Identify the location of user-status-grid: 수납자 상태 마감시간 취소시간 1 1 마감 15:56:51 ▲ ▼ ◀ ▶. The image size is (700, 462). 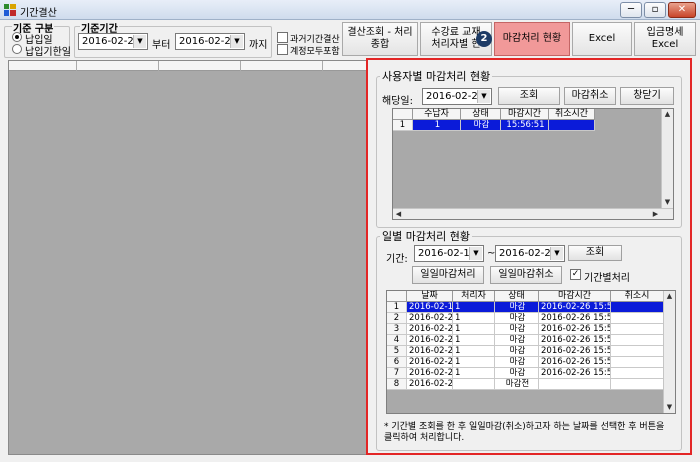
(533, 164).